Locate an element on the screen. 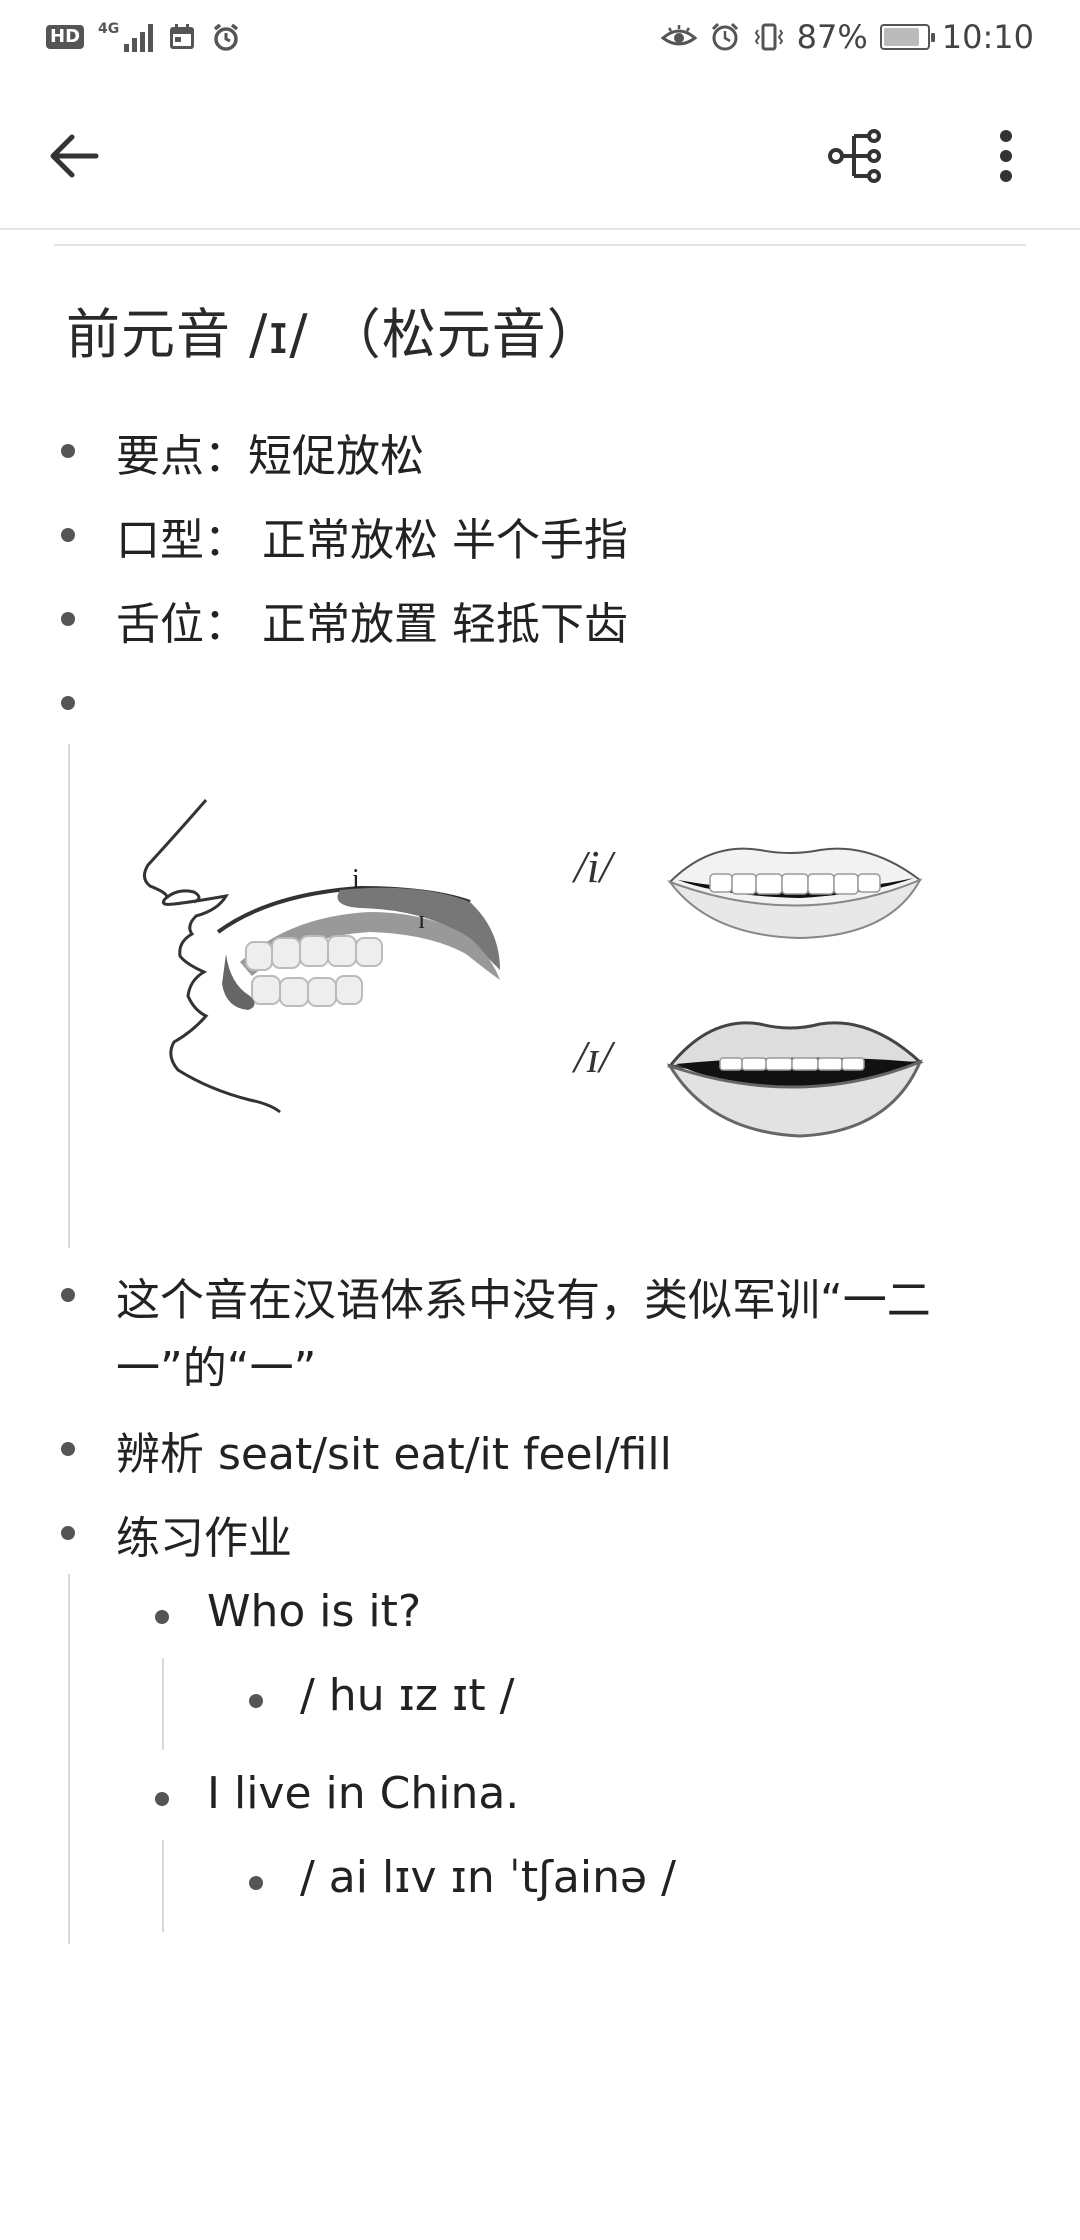 This screenshot has height=2240, width=1080. list-item-text: 练习作业 is located at coordinates (204, 1538).